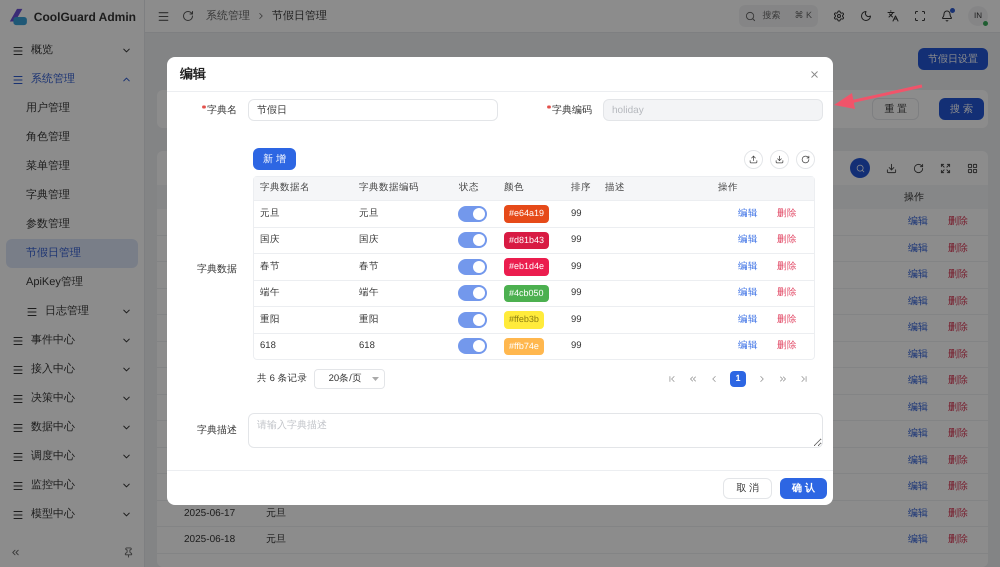 The height and width of the screenshot is (567, 1000). What do you see at coordinates (72, 311) in the screenshot?
I see `sidebar-item: 日志管理` at bounding box center [72, 311].